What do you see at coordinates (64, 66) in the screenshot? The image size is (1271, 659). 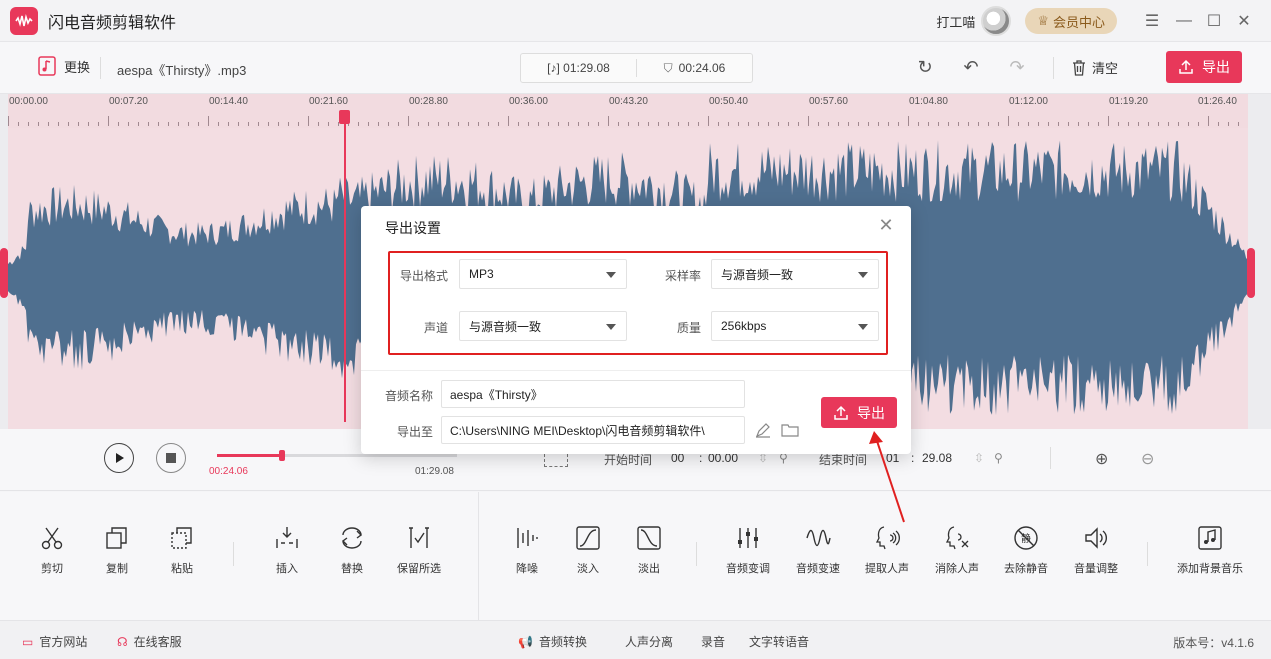 I see `replace-file-button: 更换` at bounding box center [64, 66].